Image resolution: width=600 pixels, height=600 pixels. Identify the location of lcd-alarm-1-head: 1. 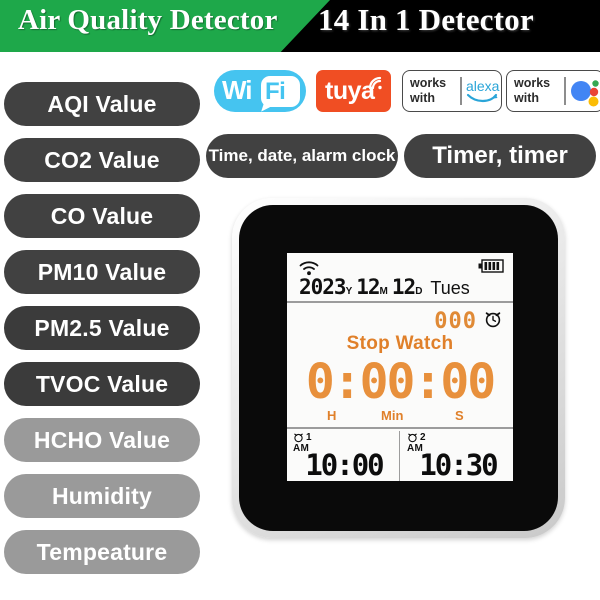
(302, 437).